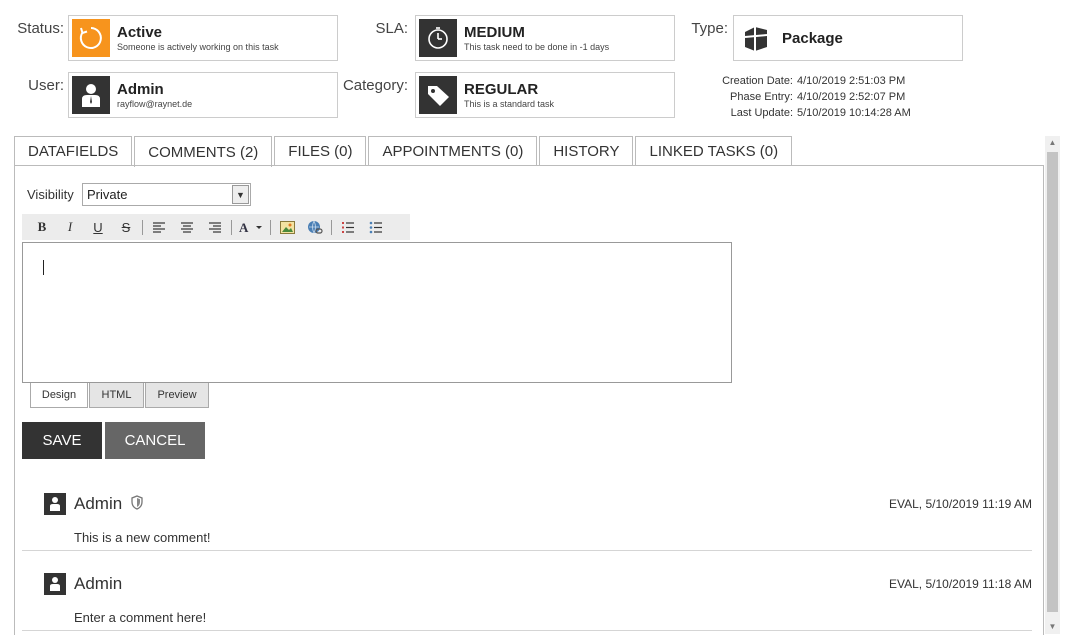  I want to click on underline-button: U, so click(98, 227).